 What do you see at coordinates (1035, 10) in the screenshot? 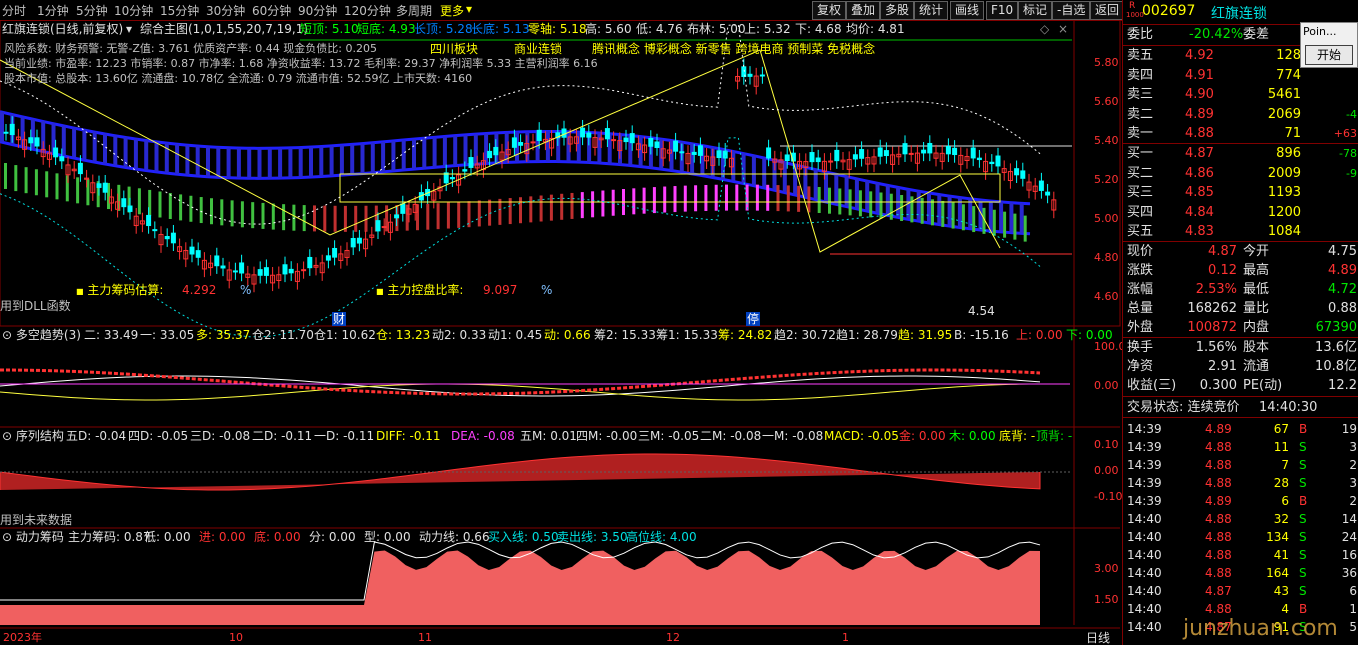
I see `toolbar-button-6: 标记` at bounding box center [1035, 10].